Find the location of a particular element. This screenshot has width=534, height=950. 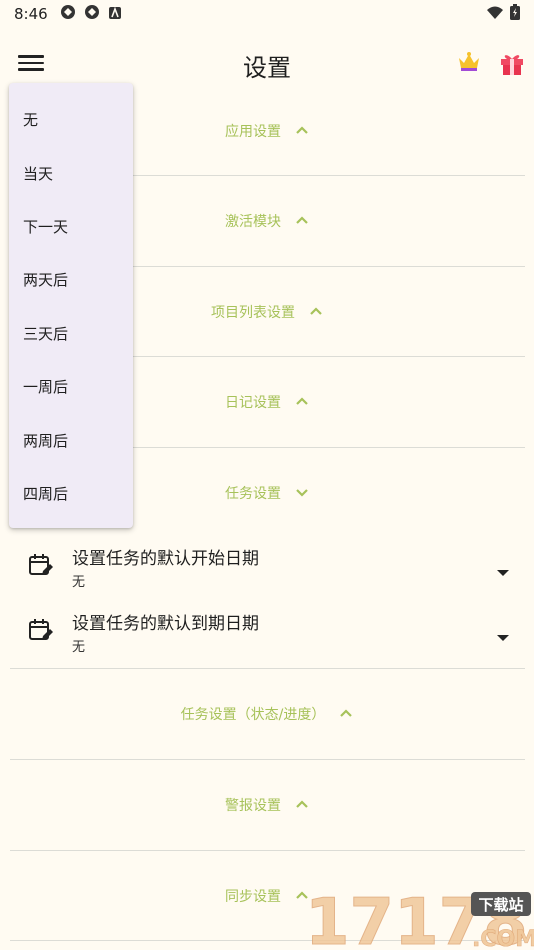

section-label: 警报设置 is located at coordinates (253, 806).